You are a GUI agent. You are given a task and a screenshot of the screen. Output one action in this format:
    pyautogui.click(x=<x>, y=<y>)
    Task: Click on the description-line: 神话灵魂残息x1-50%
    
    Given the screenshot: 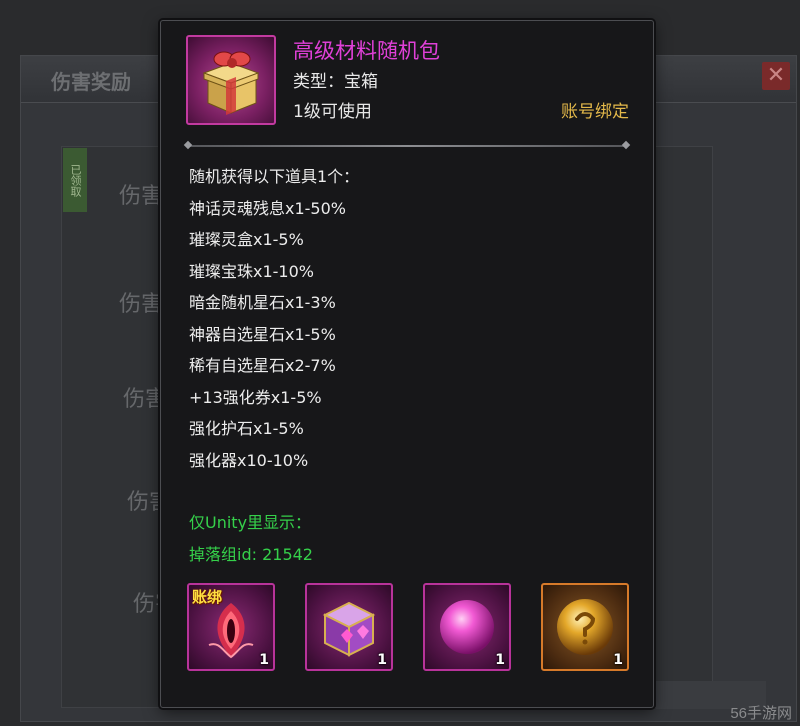 What is the action you would take?
    pyautogui.click(x=267, y=208)
    